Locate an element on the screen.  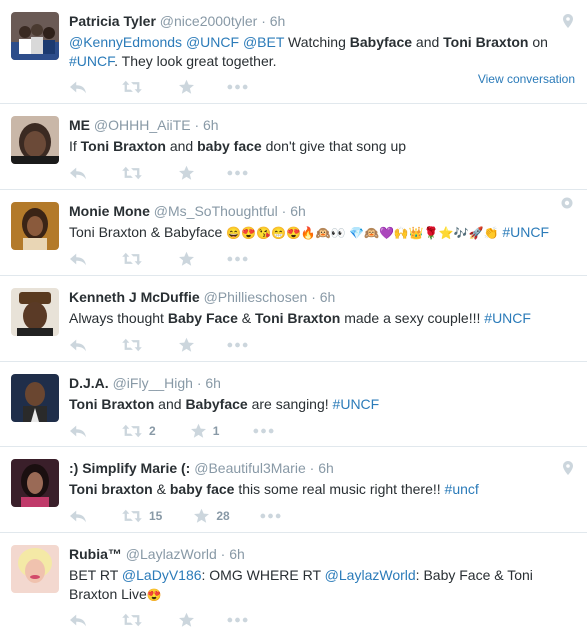
hashtag-link: #uncf is located at coordinates (462, 489).